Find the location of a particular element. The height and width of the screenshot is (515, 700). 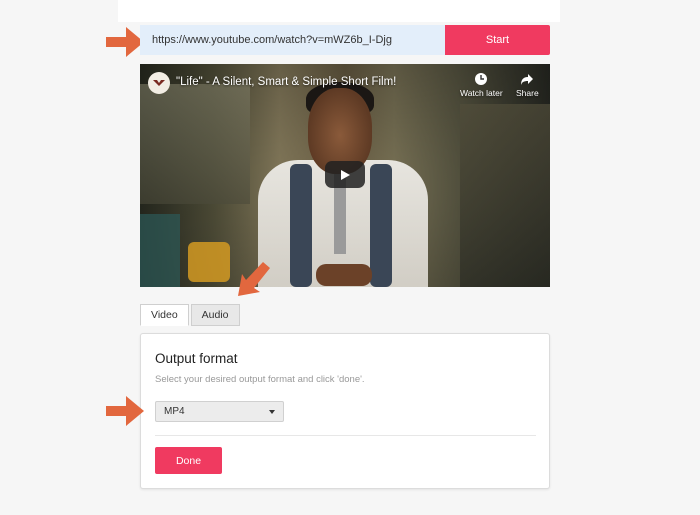

format-tabs: Video Audio is located at coordinates (190, 315).